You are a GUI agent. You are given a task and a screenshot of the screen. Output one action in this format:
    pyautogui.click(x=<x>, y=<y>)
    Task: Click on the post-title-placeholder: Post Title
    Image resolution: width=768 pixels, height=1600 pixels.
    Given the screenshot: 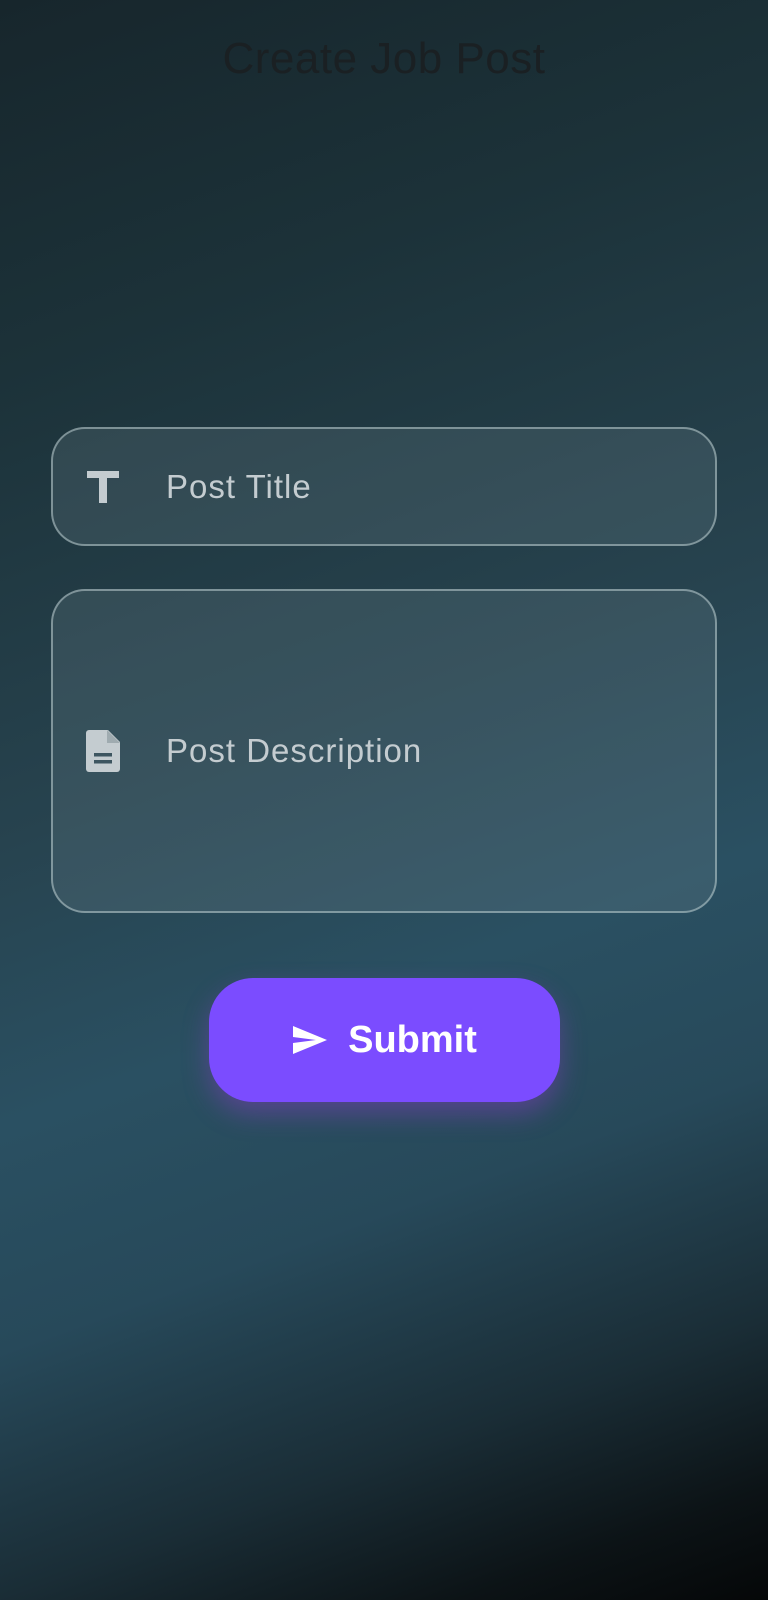 What is the action you would take?
    pyautogui.click(x=239, y=486)
    